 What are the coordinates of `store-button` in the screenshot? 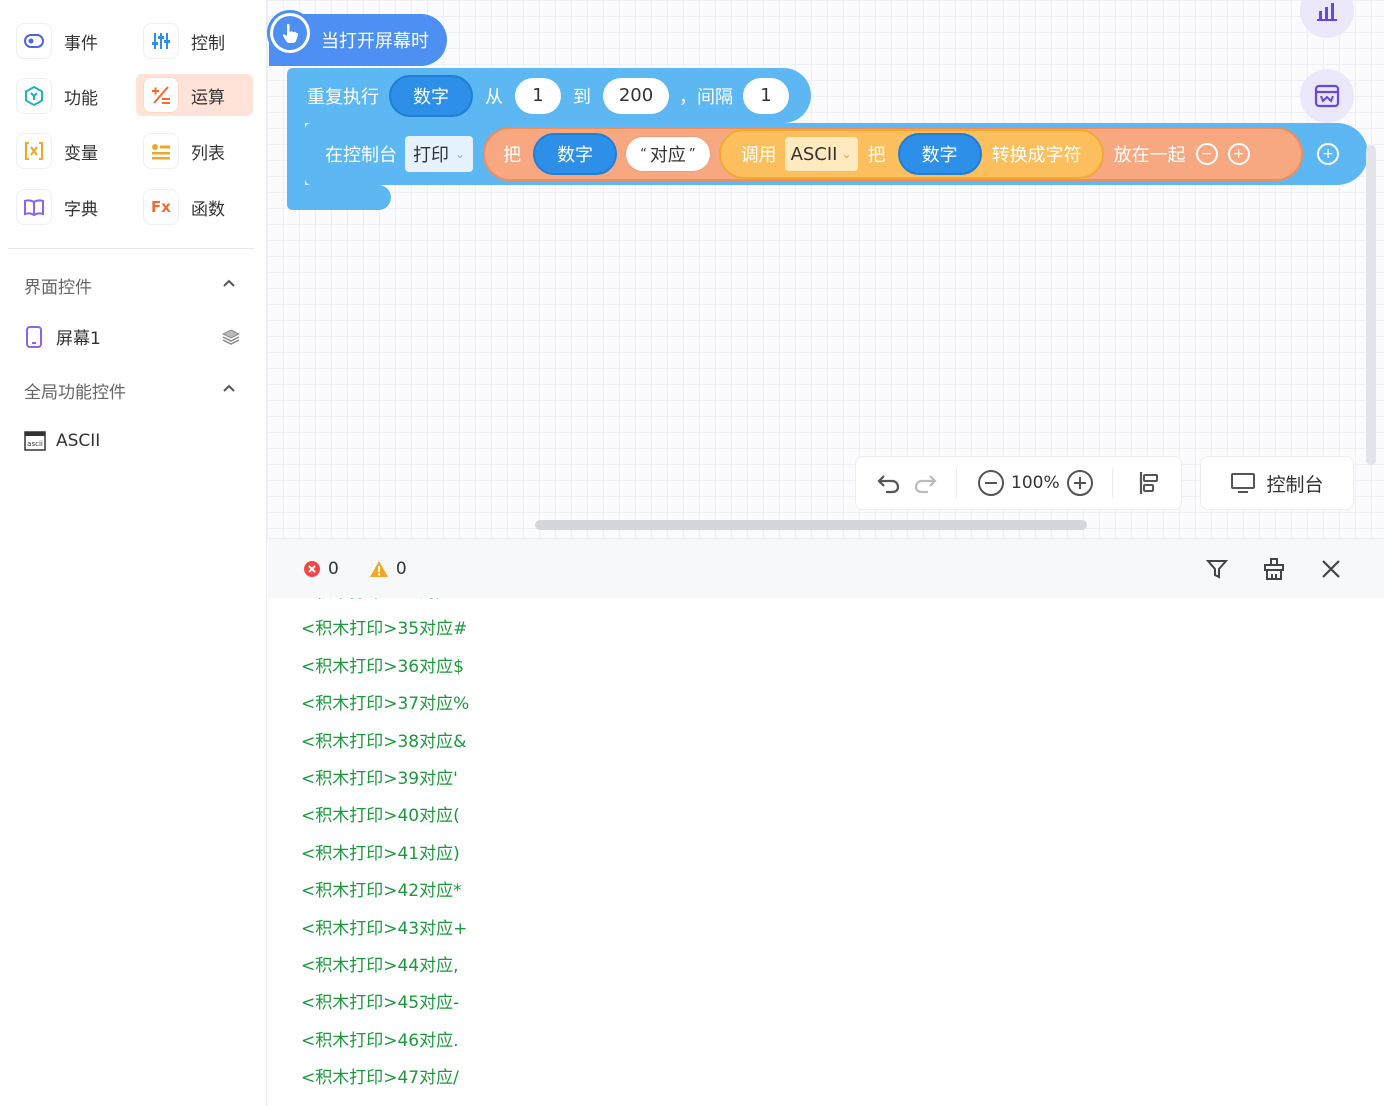 It's located at (1327, 96).